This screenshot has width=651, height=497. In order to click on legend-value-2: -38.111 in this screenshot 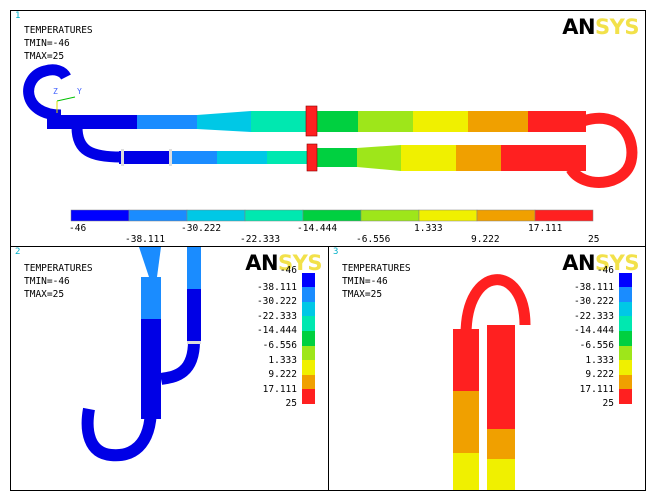, I will do `click(145, 239)`.